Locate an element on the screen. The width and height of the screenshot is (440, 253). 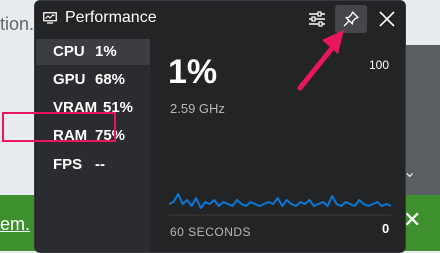
usage-line is located at coordinates (280, 201).